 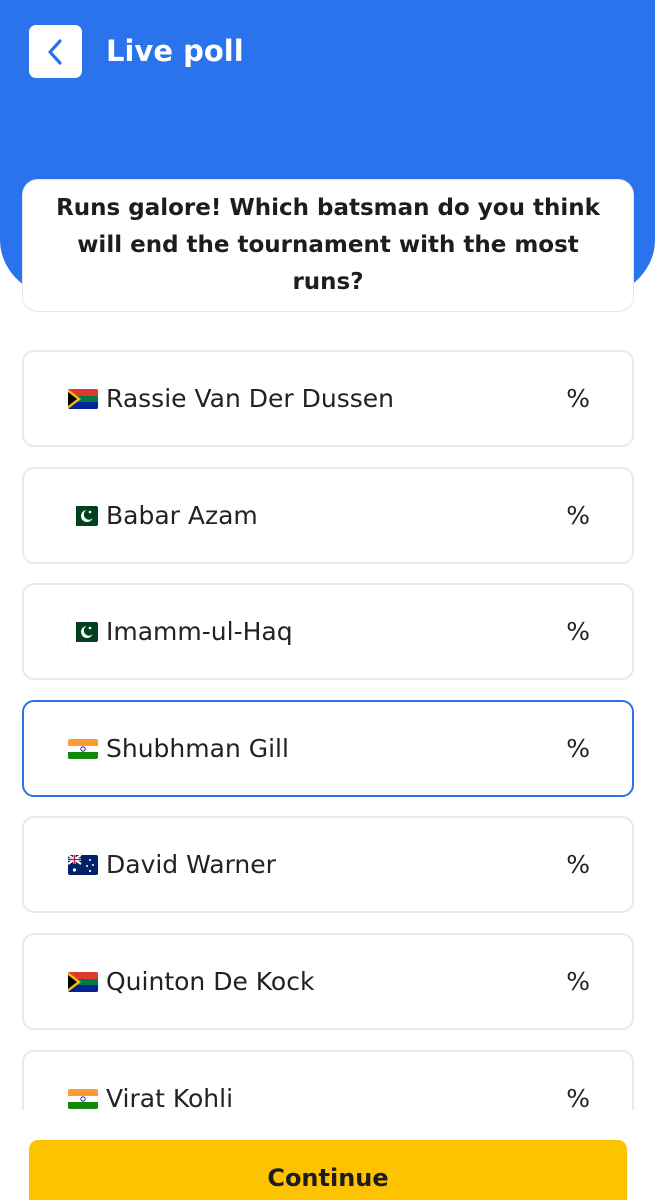 I want to click on poll-option-virat-kohli: Virat Kohli %, so click(x=328, y=1080).